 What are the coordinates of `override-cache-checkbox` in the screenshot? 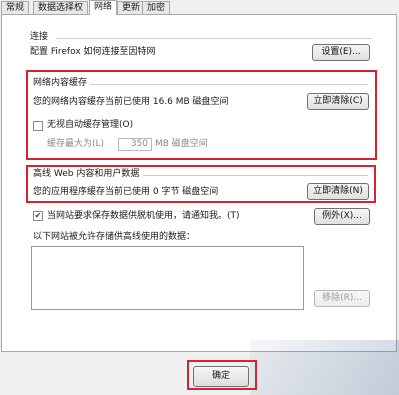 It's located at (38, 126).